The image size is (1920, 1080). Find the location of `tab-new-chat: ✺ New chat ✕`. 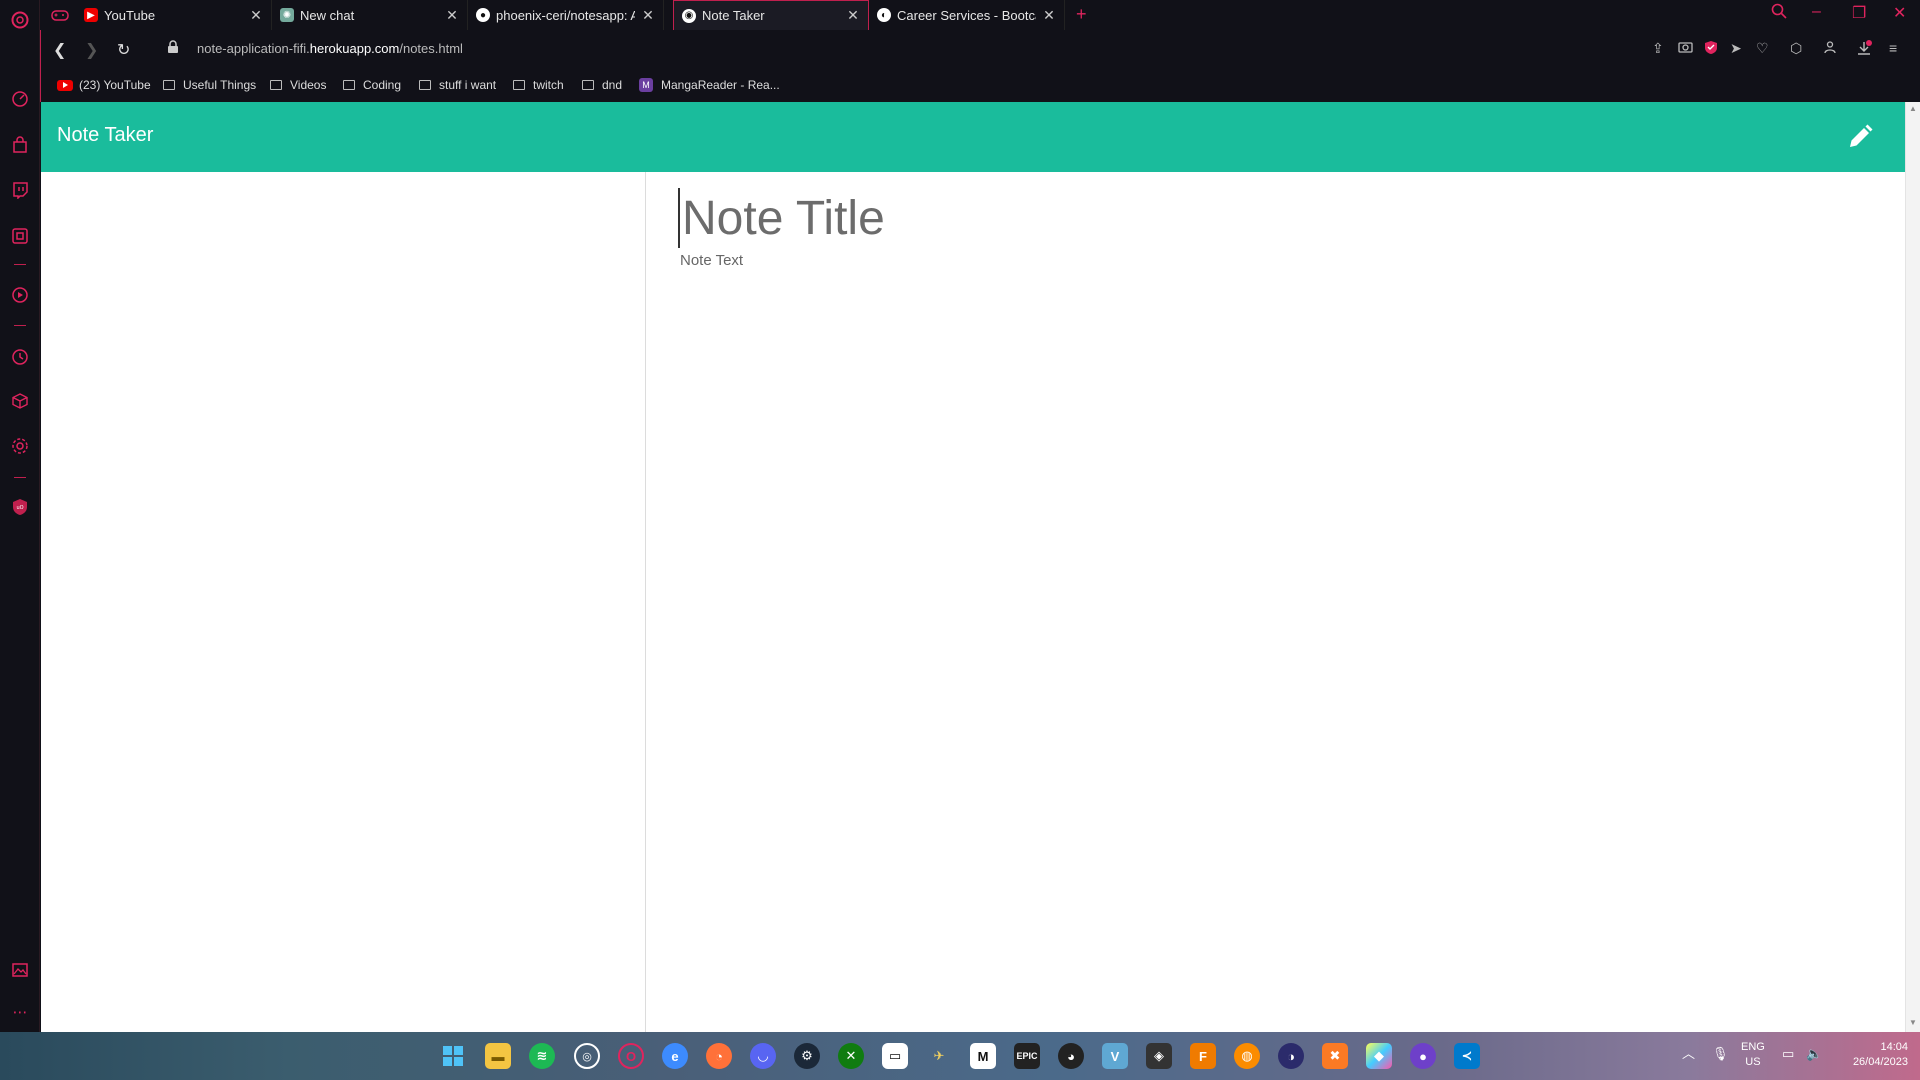

tab-new-chat: ✺ New chat ✕ is located at coordinates (370, 15).